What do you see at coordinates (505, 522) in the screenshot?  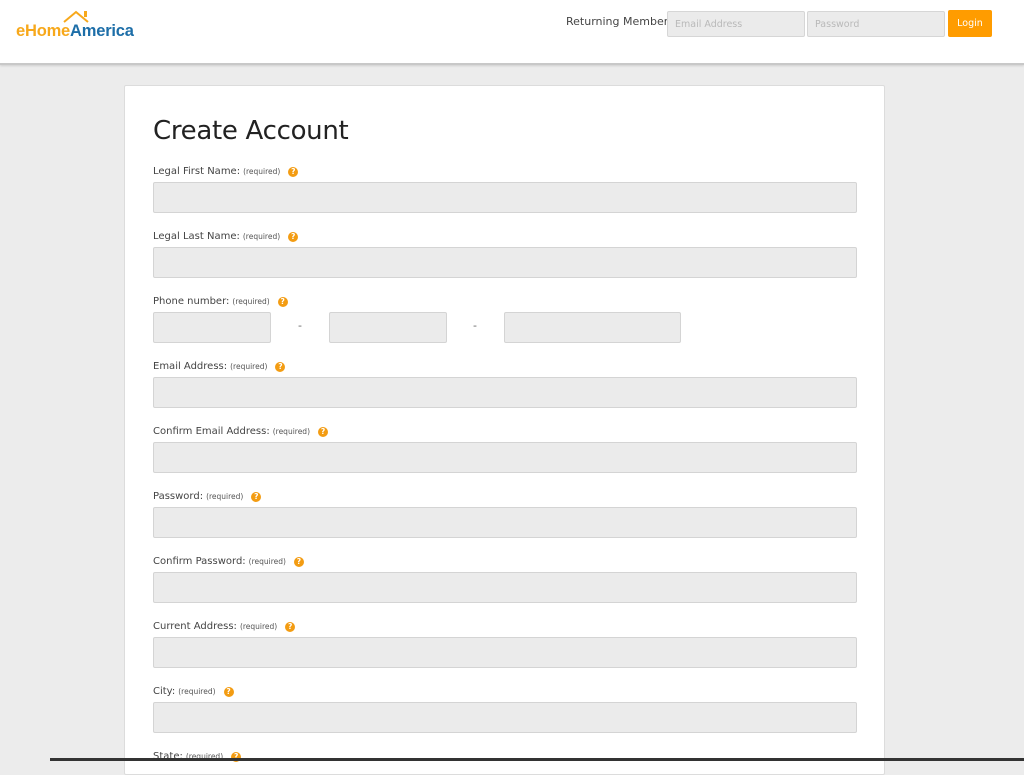 I see `password-input` at bounding box center [505, 522].